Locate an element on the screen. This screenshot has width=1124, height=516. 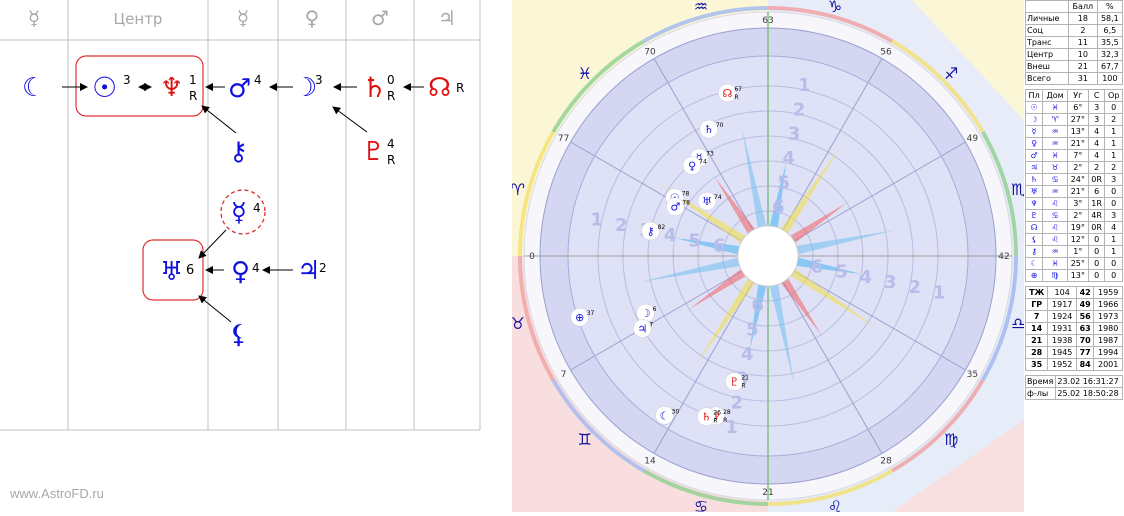
planet-cell: ♈ is located at coordinates (1055, 119).